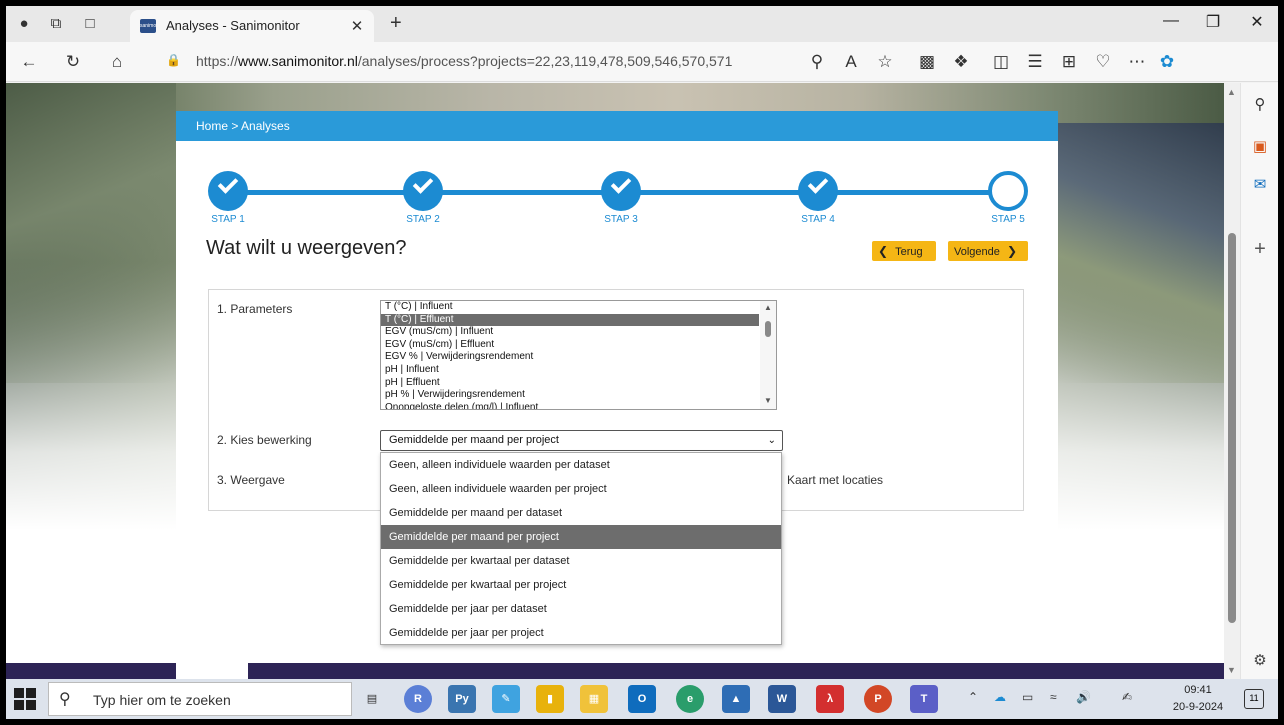 The image size is (1284, 725). What do you see at coordinates (462, 699) in the screenshot?
I see `python-icon: Py` at bounding box center [462, 699].